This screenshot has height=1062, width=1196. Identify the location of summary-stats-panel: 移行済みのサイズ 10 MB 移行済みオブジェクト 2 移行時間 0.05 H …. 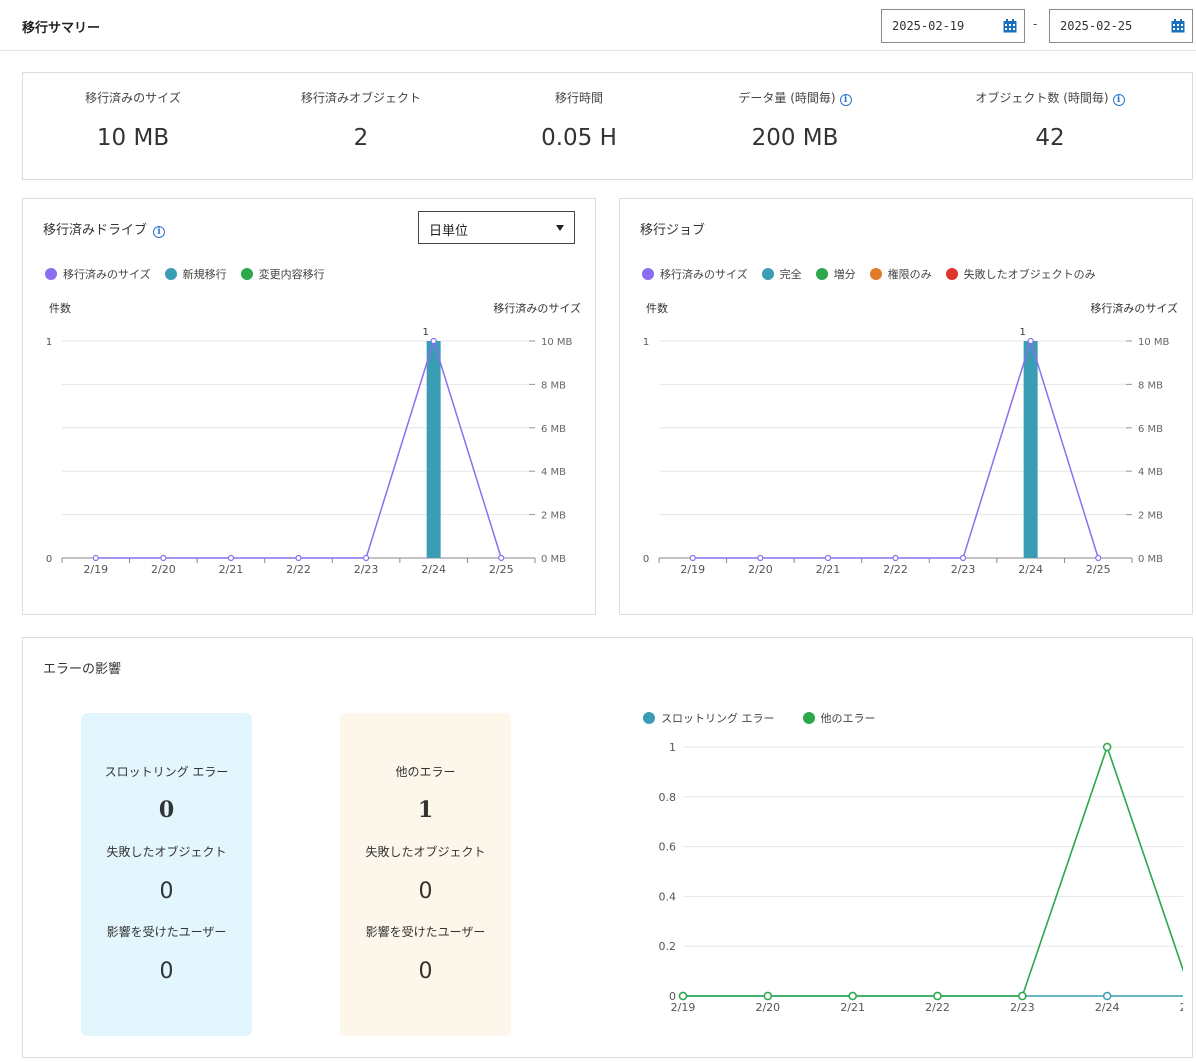
(607, 126).